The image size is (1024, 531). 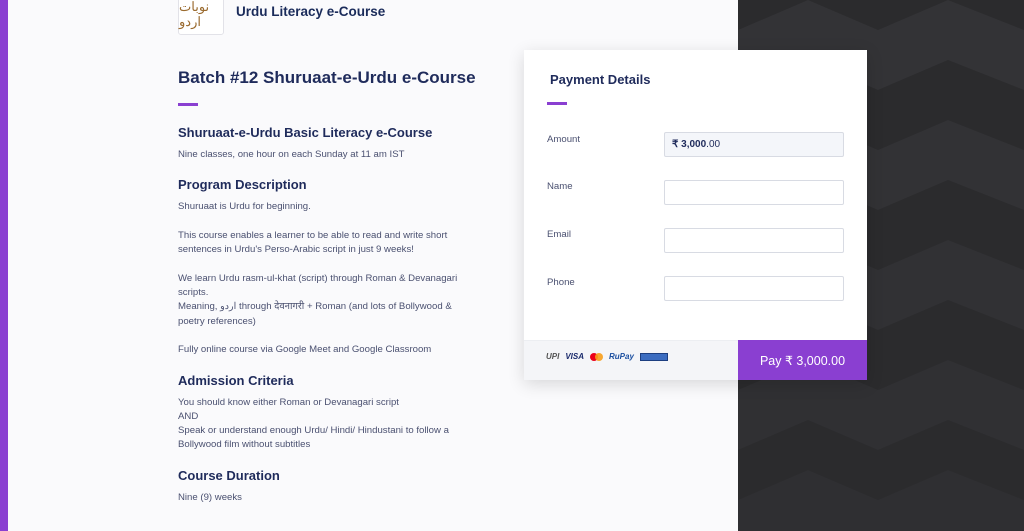 What do you see at coordinates (305, 132) in the screenshot?
I see `course-subtitle: Shuruaat-e-Urdu Basic Literacy e-Course` at bounding box center [305, 132].